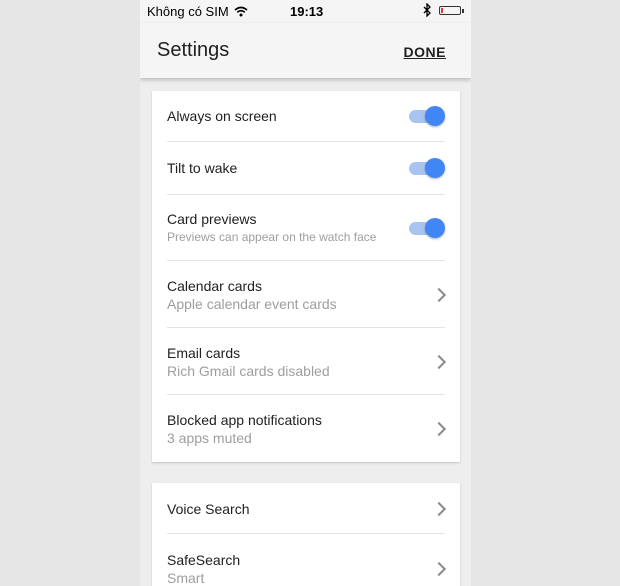  I want to click on wifi-icon, so click(241, 12).